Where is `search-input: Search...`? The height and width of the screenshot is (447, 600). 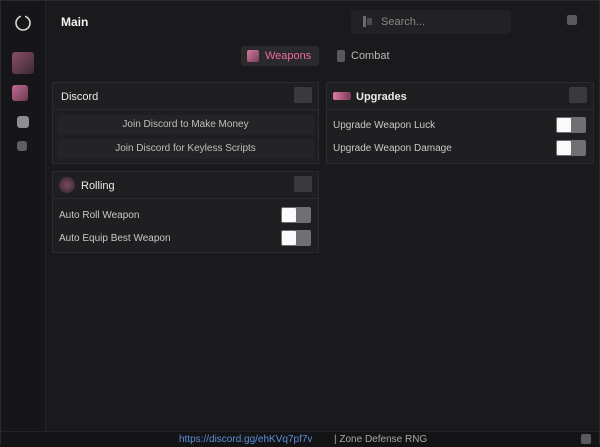
search-input: Search... is located at coordinates (431, 22).